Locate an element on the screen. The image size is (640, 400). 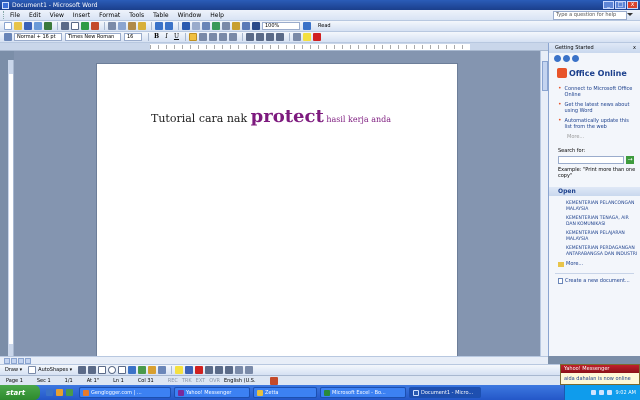
clip-art-icon is located at coordinates (152, 370).